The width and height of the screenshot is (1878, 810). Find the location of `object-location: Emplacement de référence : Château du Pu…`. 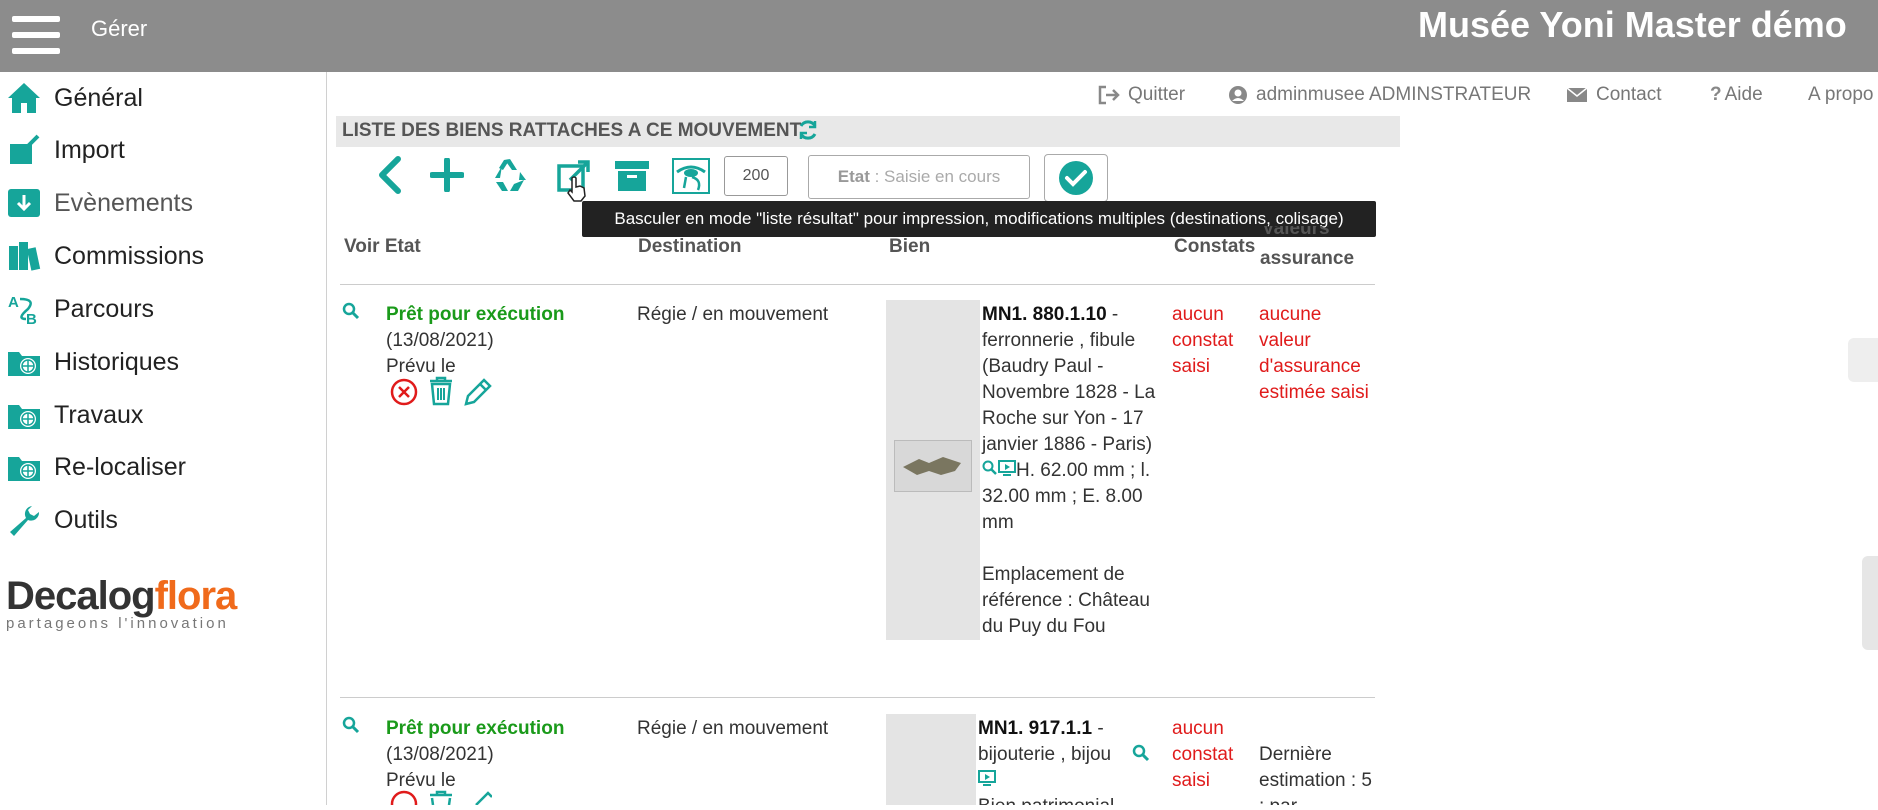

object-location: Emplacement de référence : Château du Pu… is located at coordinates (1066, 601).